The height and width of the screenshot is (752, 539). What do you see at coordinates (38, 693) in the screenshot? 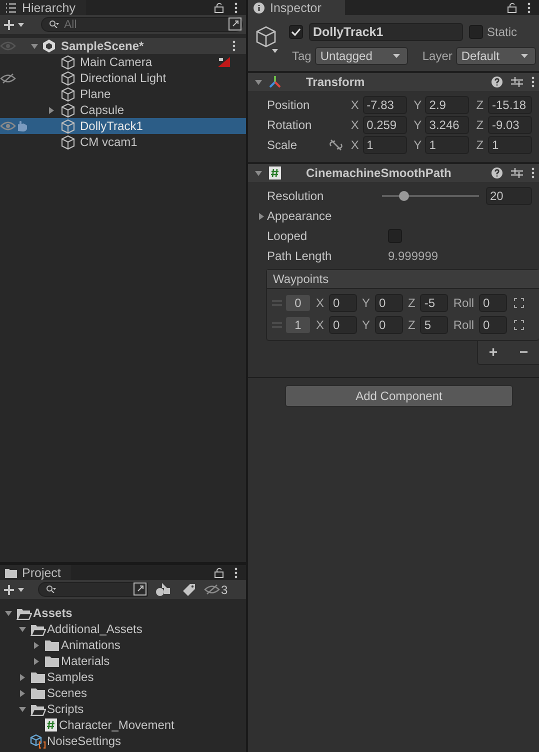
I see `folder-icon` at bounding box center [38, 693].